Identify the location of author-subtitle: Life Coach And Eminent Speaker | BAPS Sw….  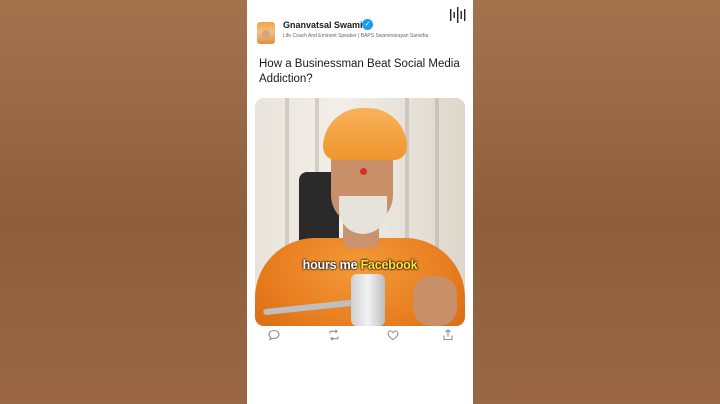
(356, 36).